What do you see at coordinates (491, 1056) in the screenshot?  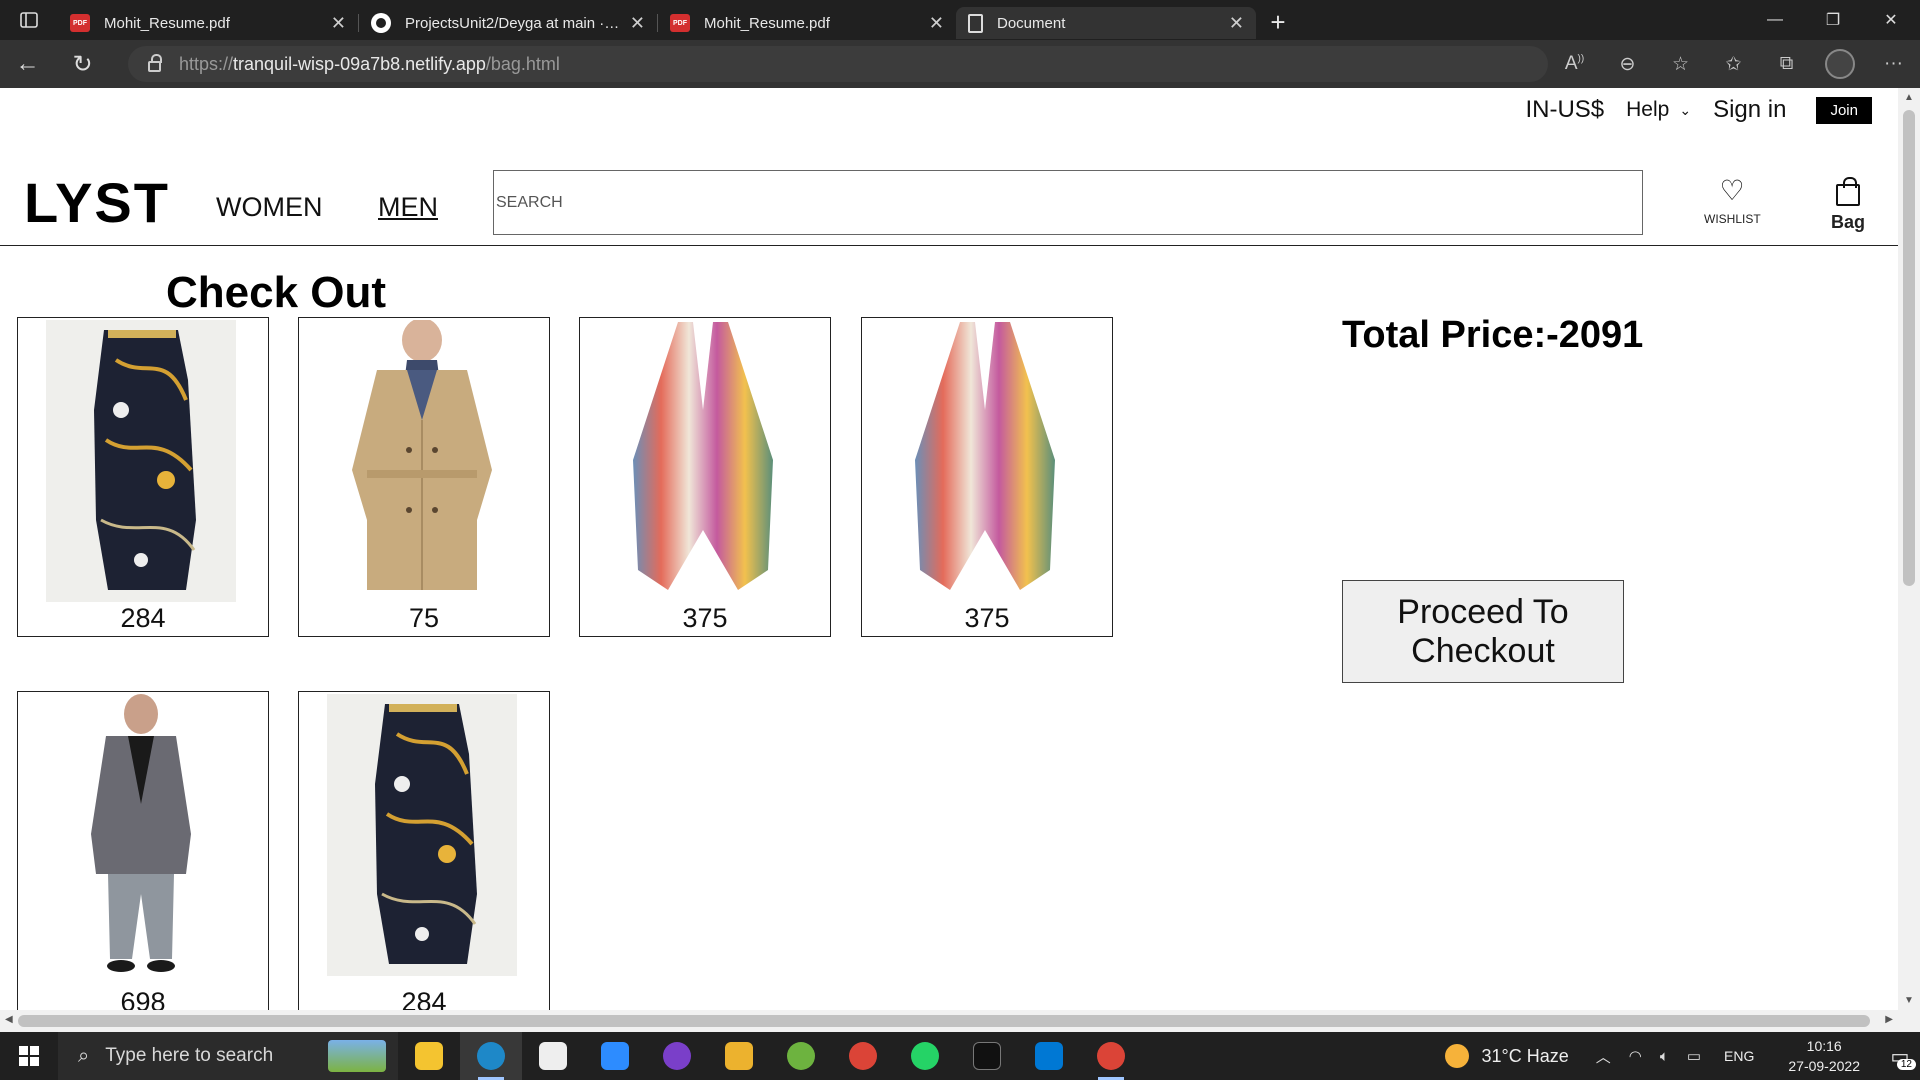 I see `edge-browser-icon` at bounding box center [491, 1056].